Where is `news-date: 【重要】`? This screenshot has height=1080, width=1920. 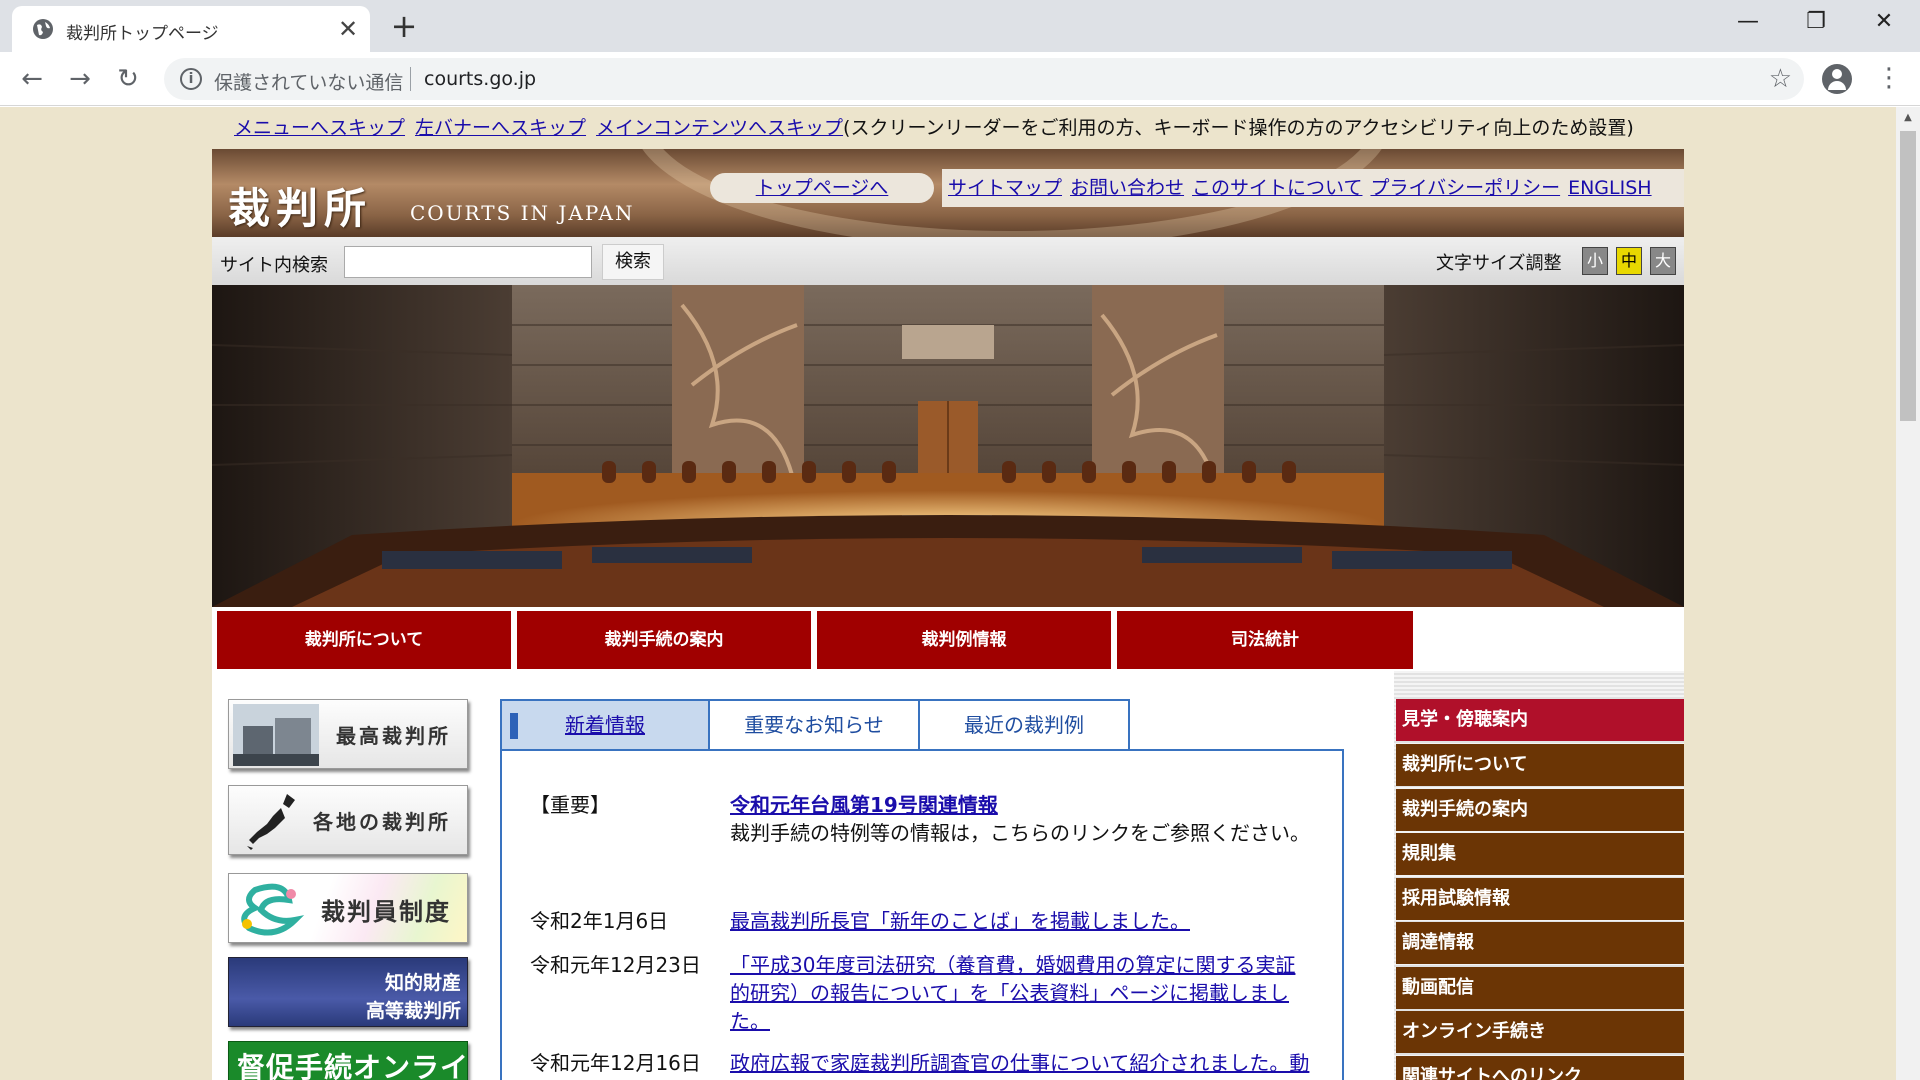
news-date: 【重要】 is located at coordinates (570, 805).